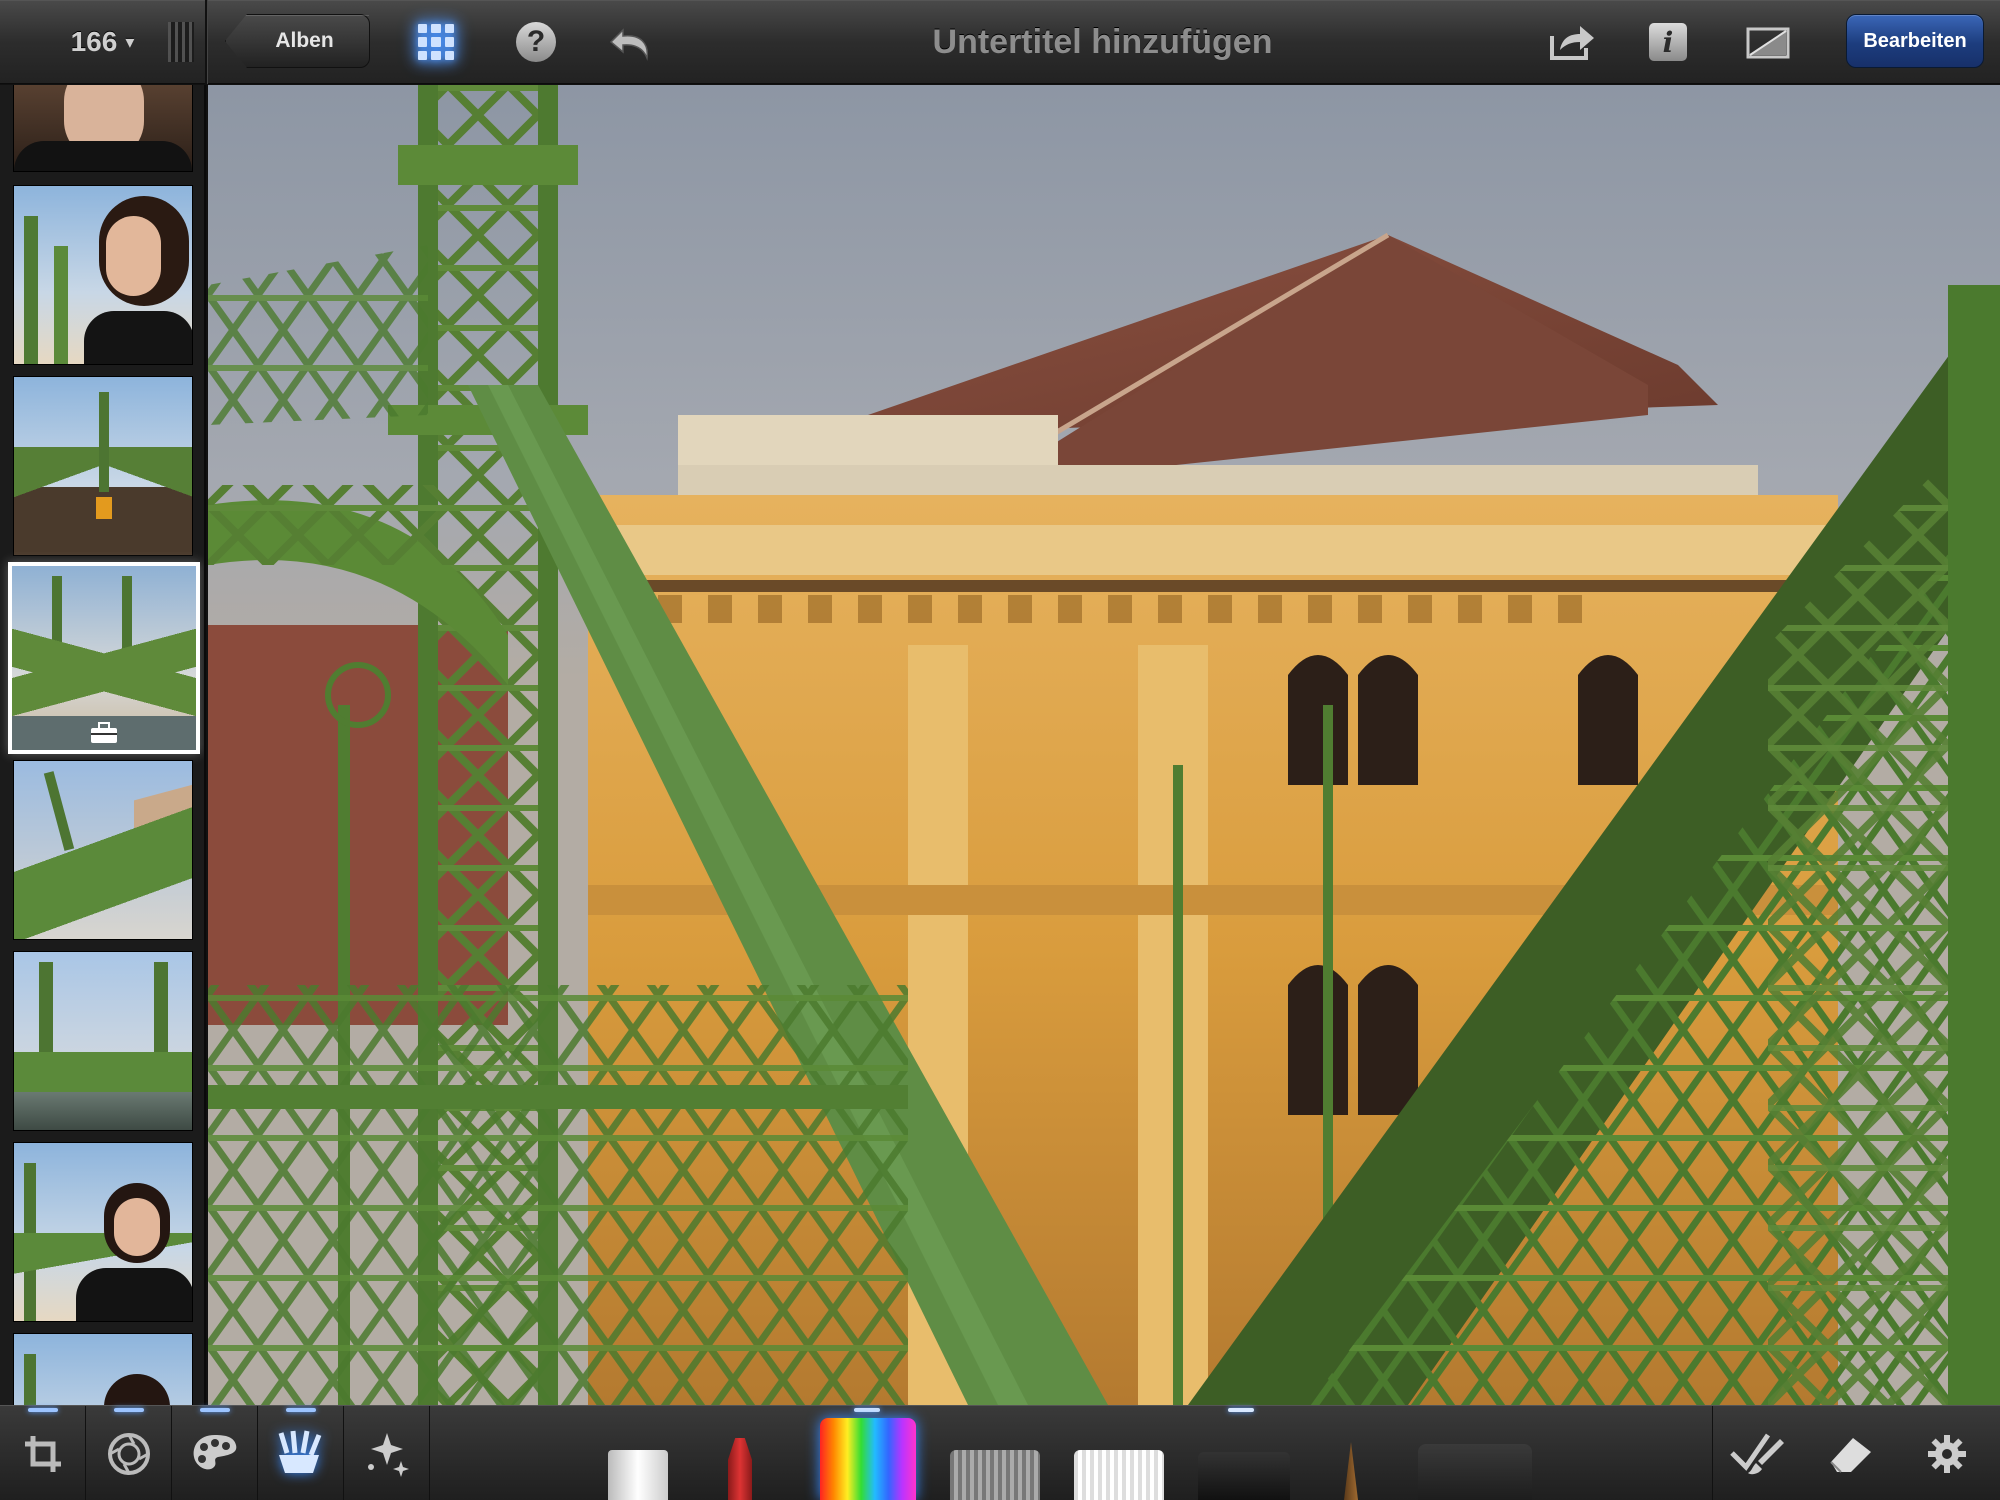 This screenshot has width=2000, height=1500. I want to click on thumbnail-strip, so click(103, 745).